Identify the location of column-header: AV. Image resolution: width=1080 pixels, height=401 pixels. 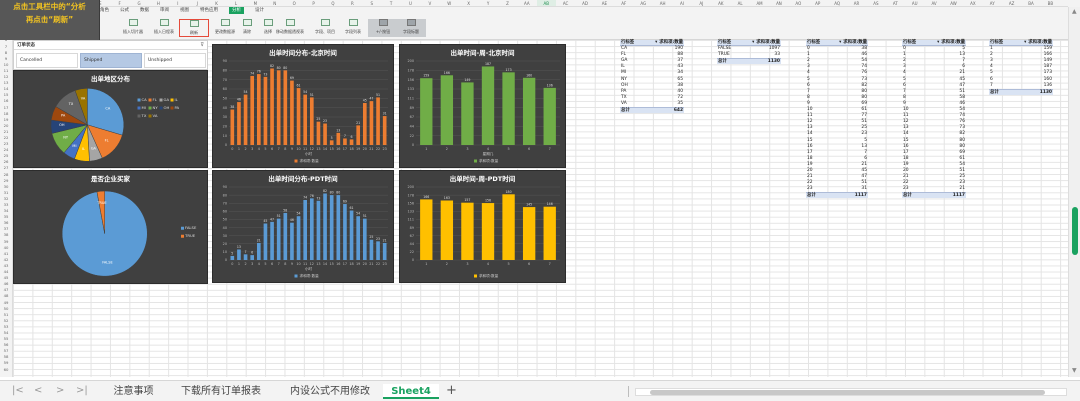
(933, 3).